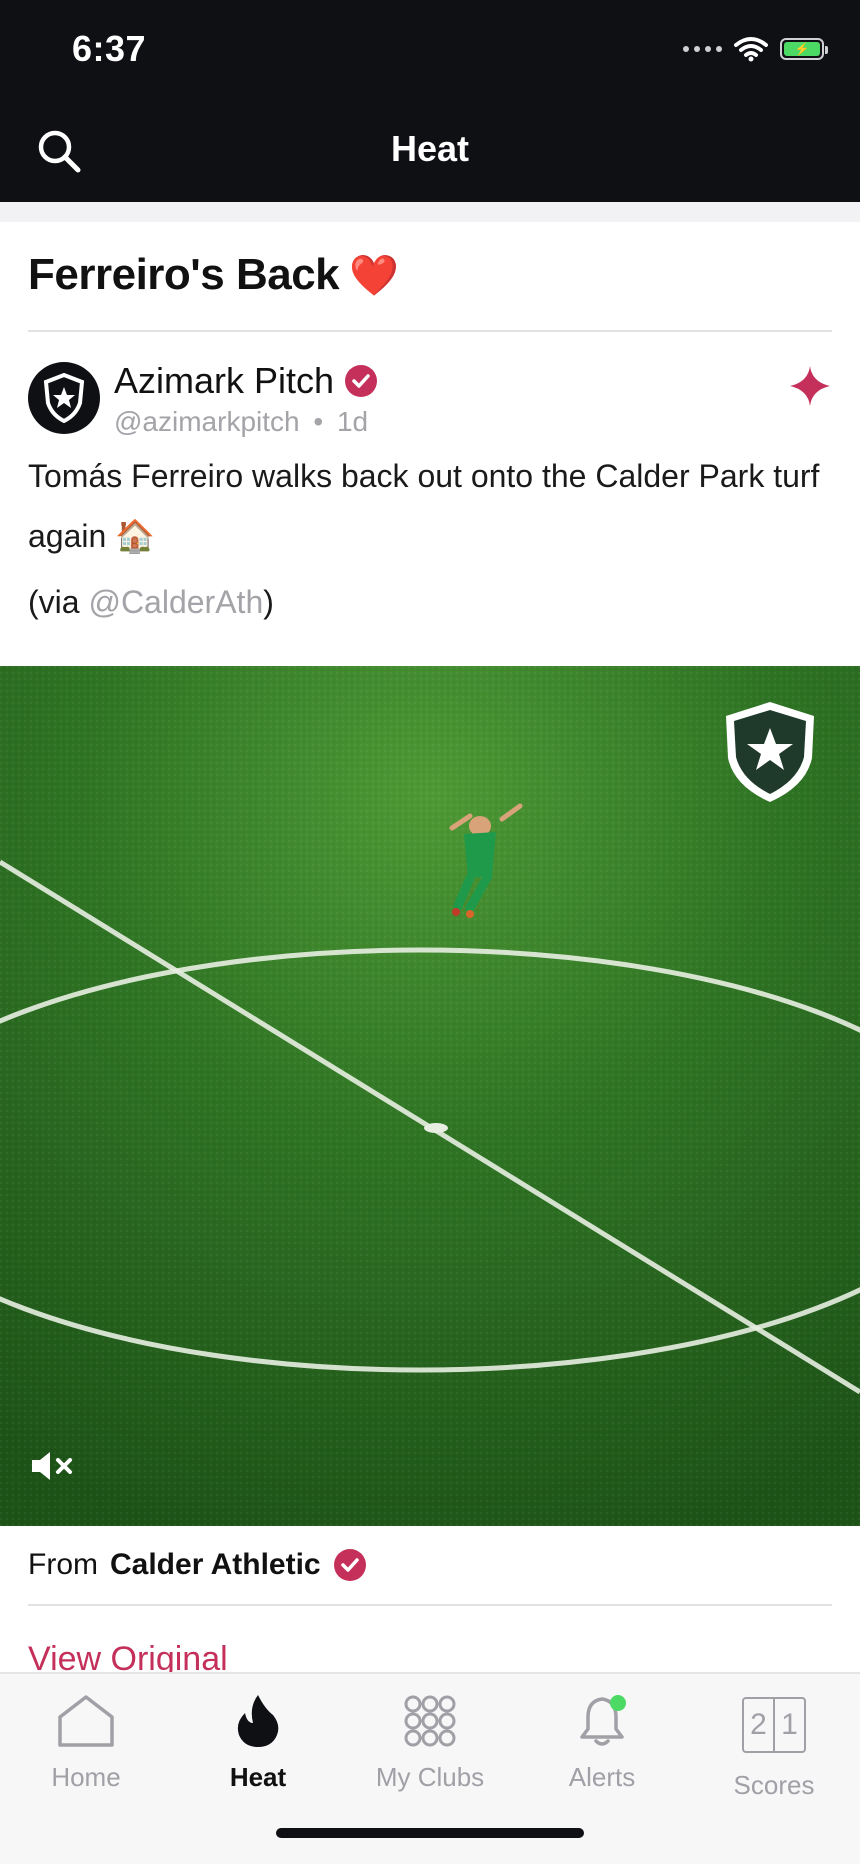  Describe the element at coordinates (789, 1724) in the screenshot. I see `scores-icon-right: 1` at that location.